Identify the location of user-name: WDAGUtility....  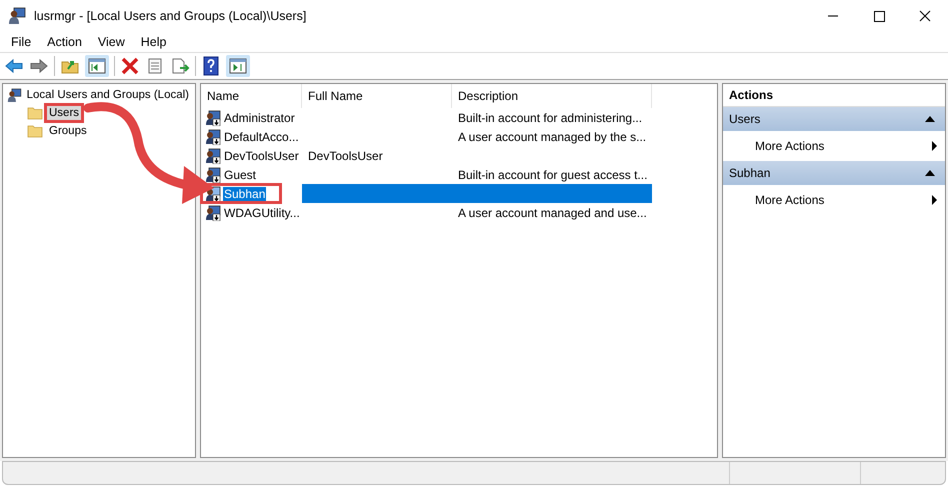
(262, 213).